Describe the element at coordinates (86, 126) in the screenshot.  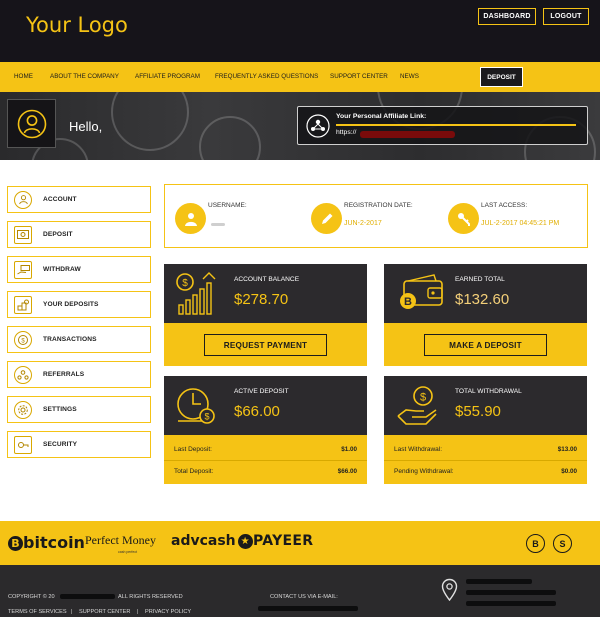
I see `greeting-text: Hello,` at that location.